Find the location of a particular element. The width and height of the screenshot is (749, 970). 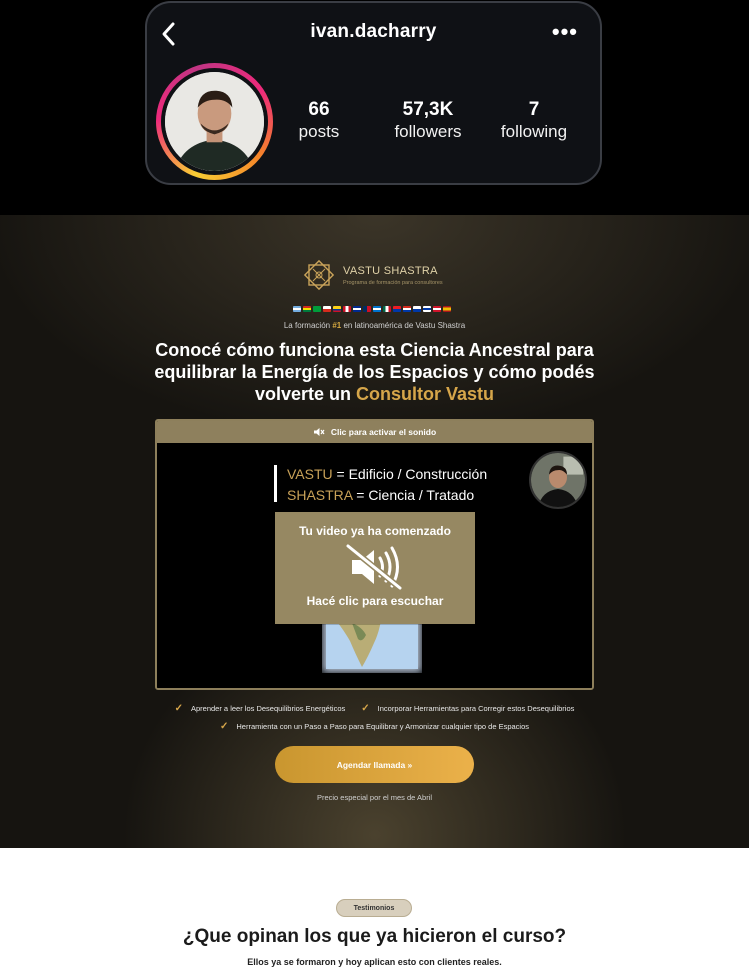

story-ring is located at coordinates (214, 121).